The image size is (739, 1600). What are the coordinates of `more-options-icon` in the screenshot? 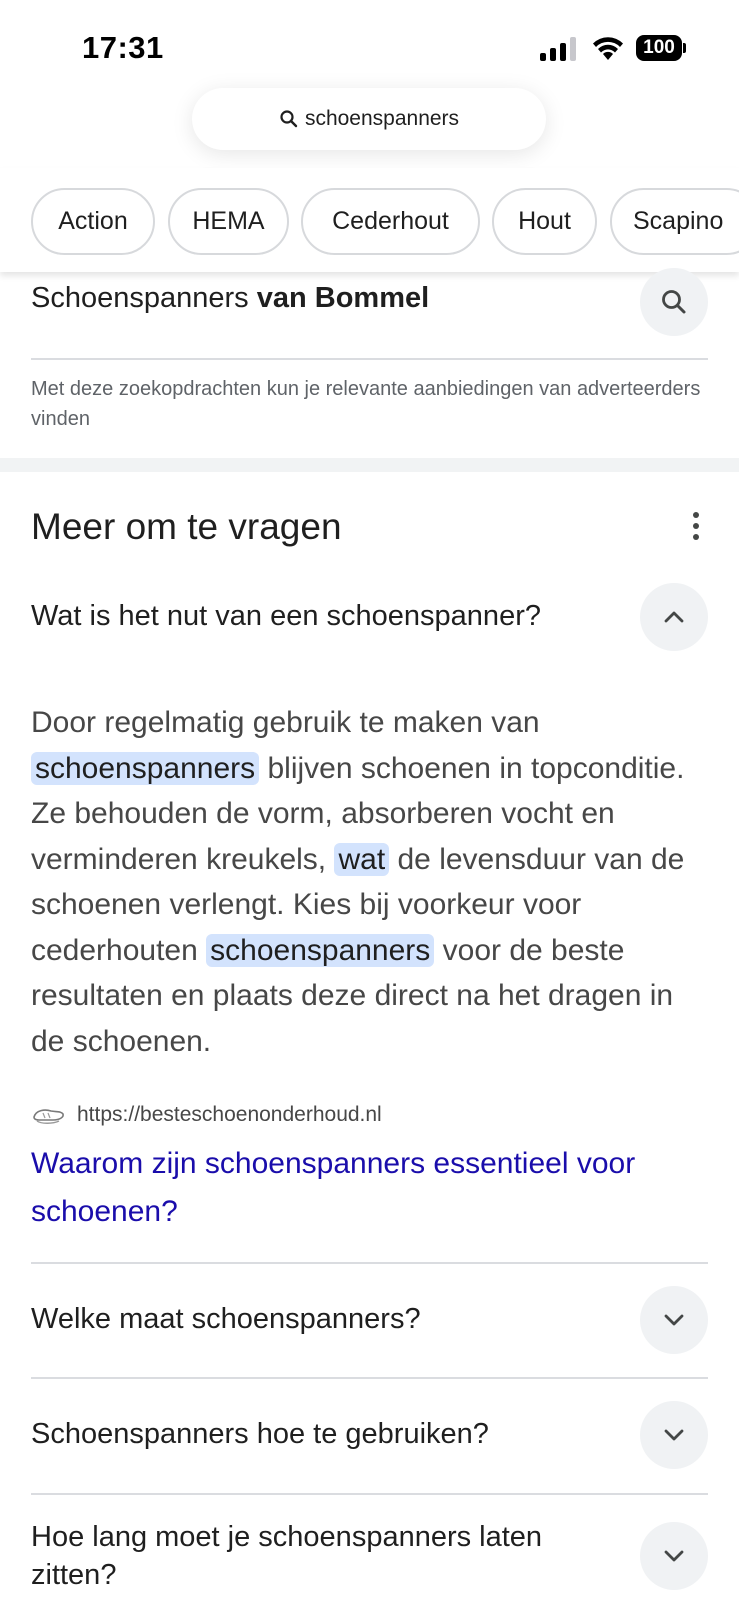 It's located at (696, 527).